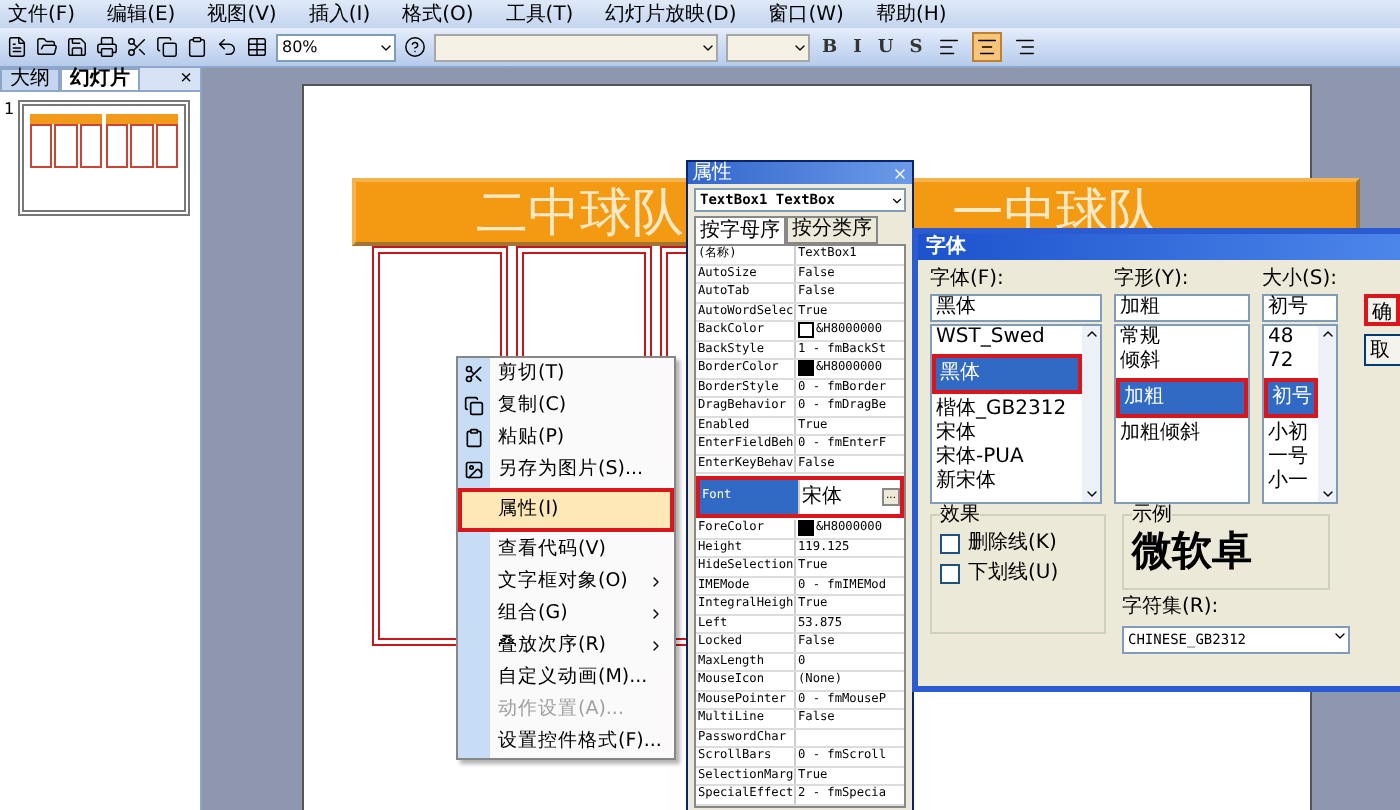 The width and height of the screenshot is (1400, 810). Describe the element at coordinates (671, 14) in the screenshot. I see `menu-item: 幻灯片放映(D)` at that location.